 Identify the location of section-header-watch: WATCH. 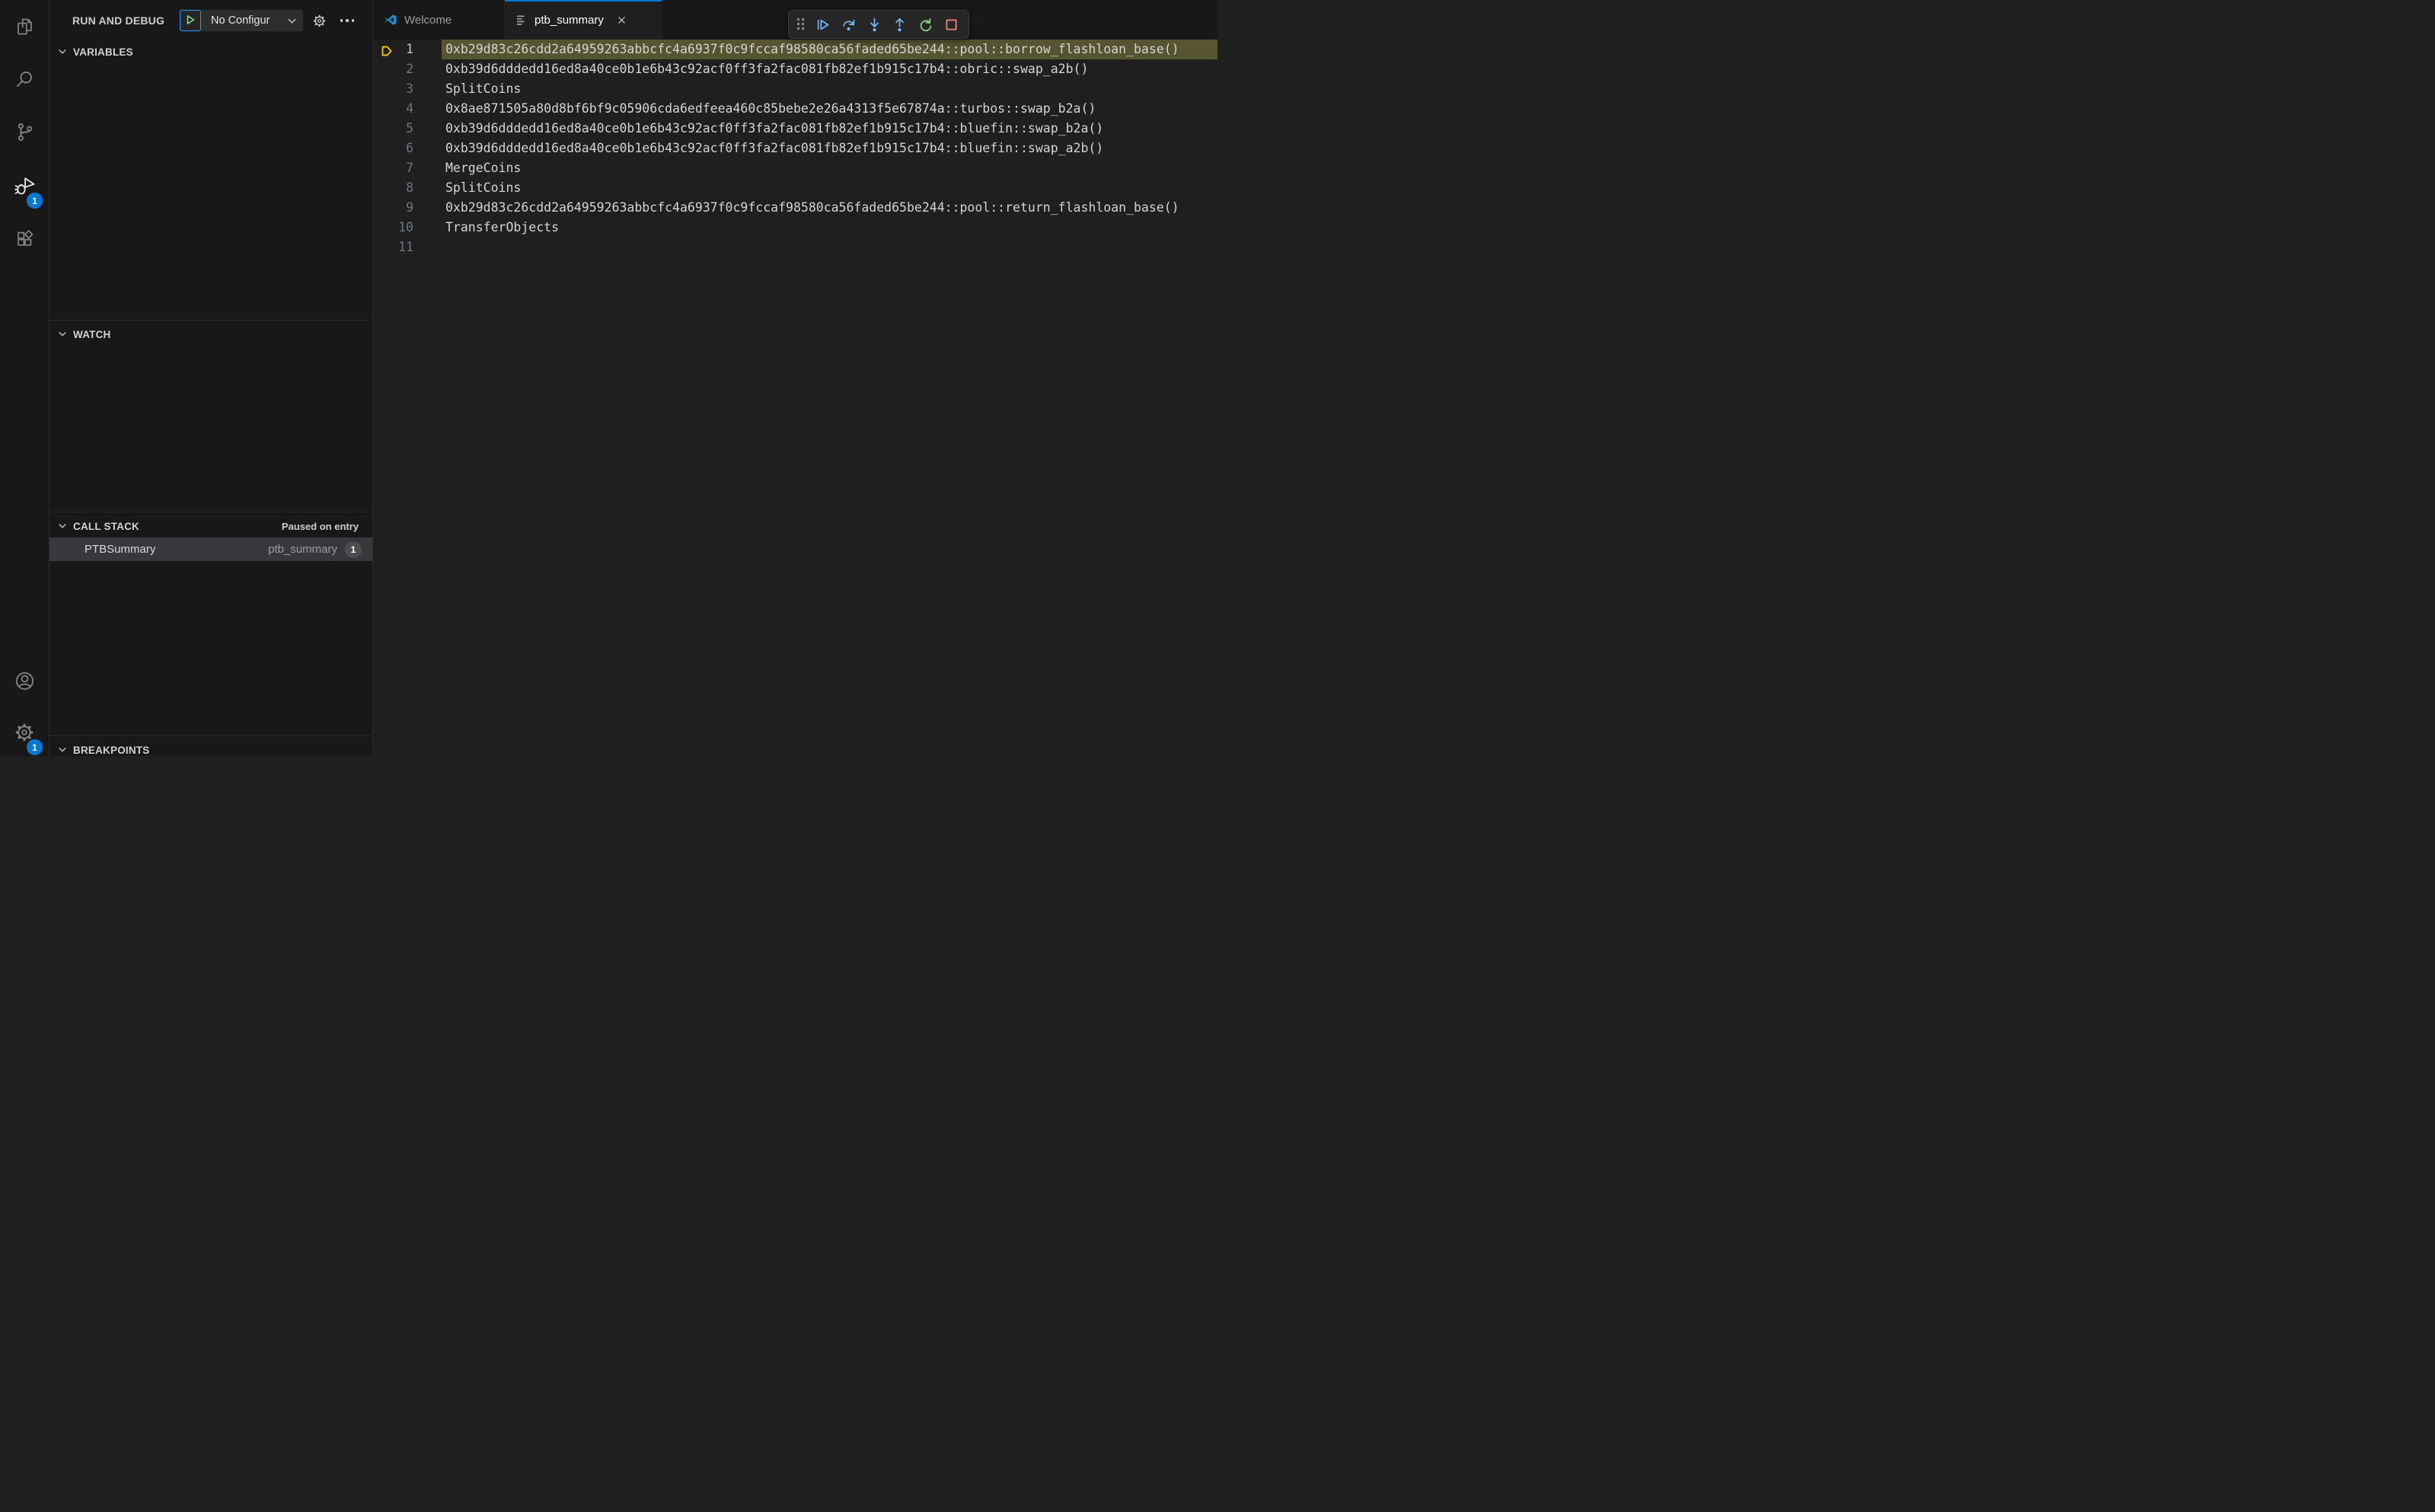
(210, 334).